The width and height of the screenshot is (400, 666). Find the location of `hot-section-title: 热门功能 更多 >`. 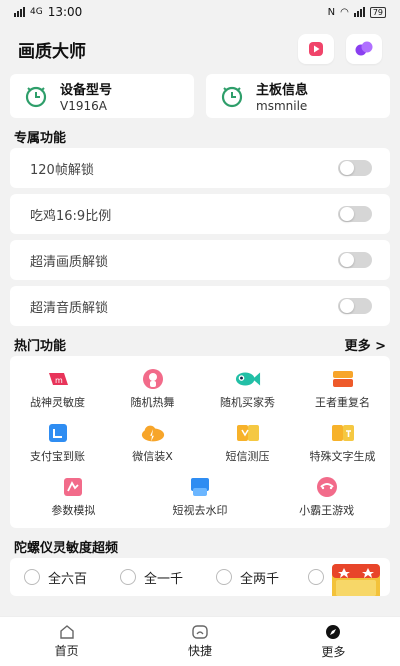

hot-section-title: 热门功能 更多 > is located at coordinates (200, 344).